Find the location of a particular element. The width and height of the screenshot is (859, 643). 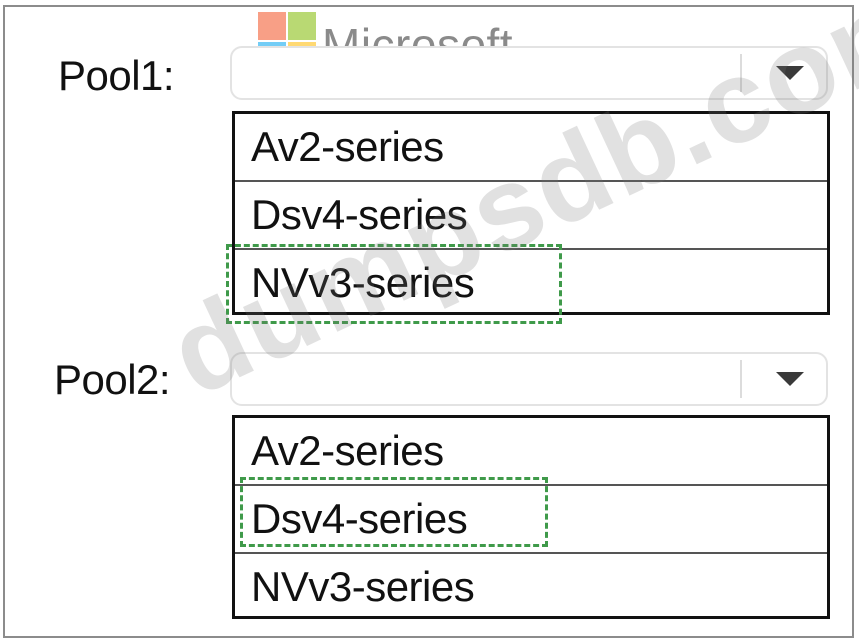

dropdown-separator is located at coordinates (741, 379).